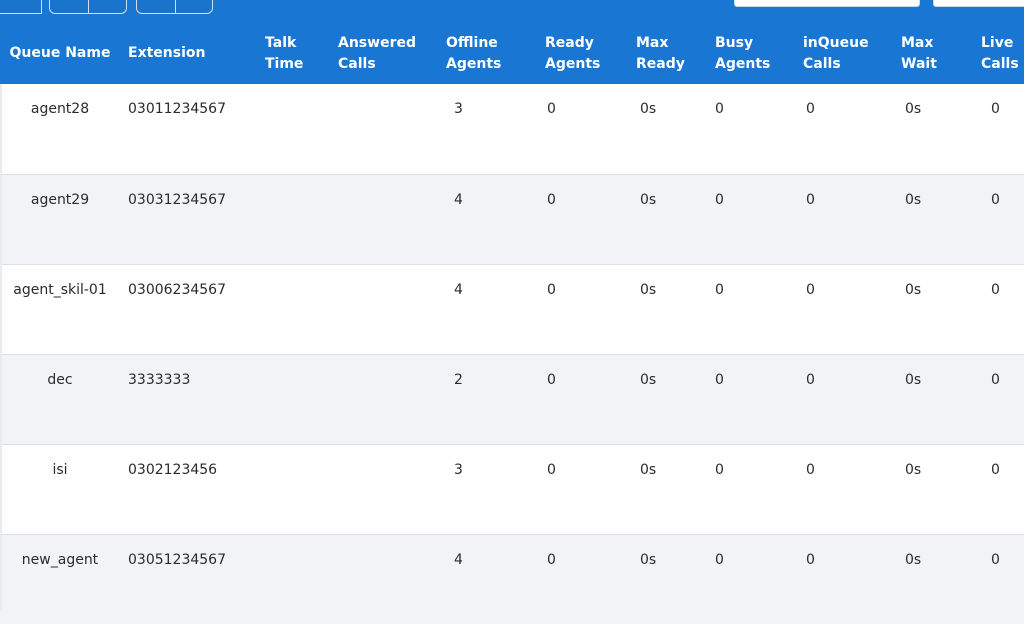  I want to click on cell-queue-name: isi, so click(60, 469).